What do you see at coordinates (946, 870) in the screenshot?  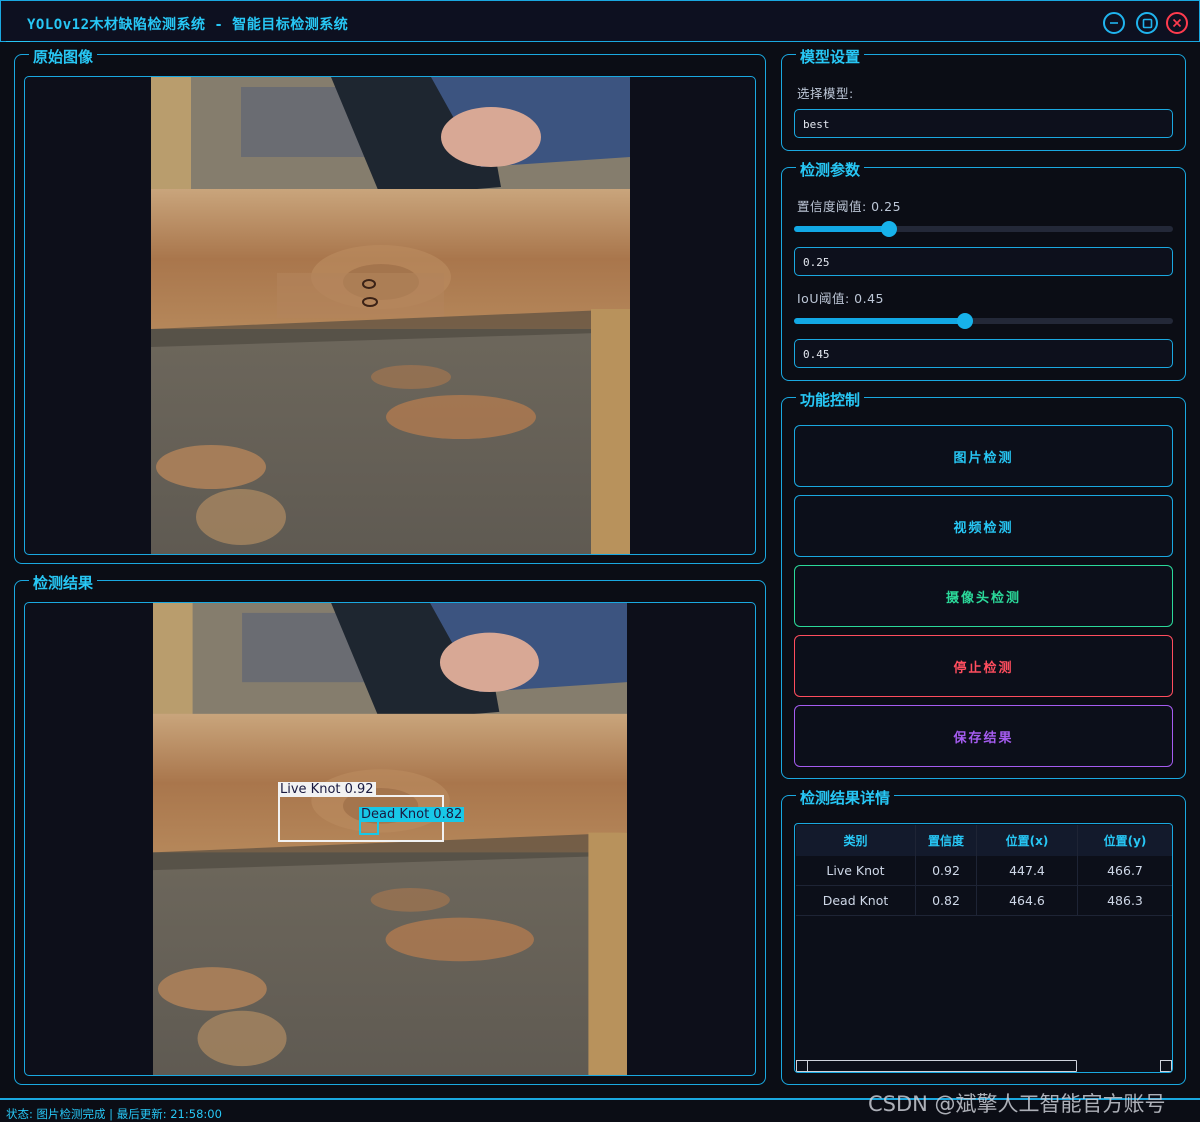 I see `cell-confidence: 0.92` at bounding box center [946, 870].